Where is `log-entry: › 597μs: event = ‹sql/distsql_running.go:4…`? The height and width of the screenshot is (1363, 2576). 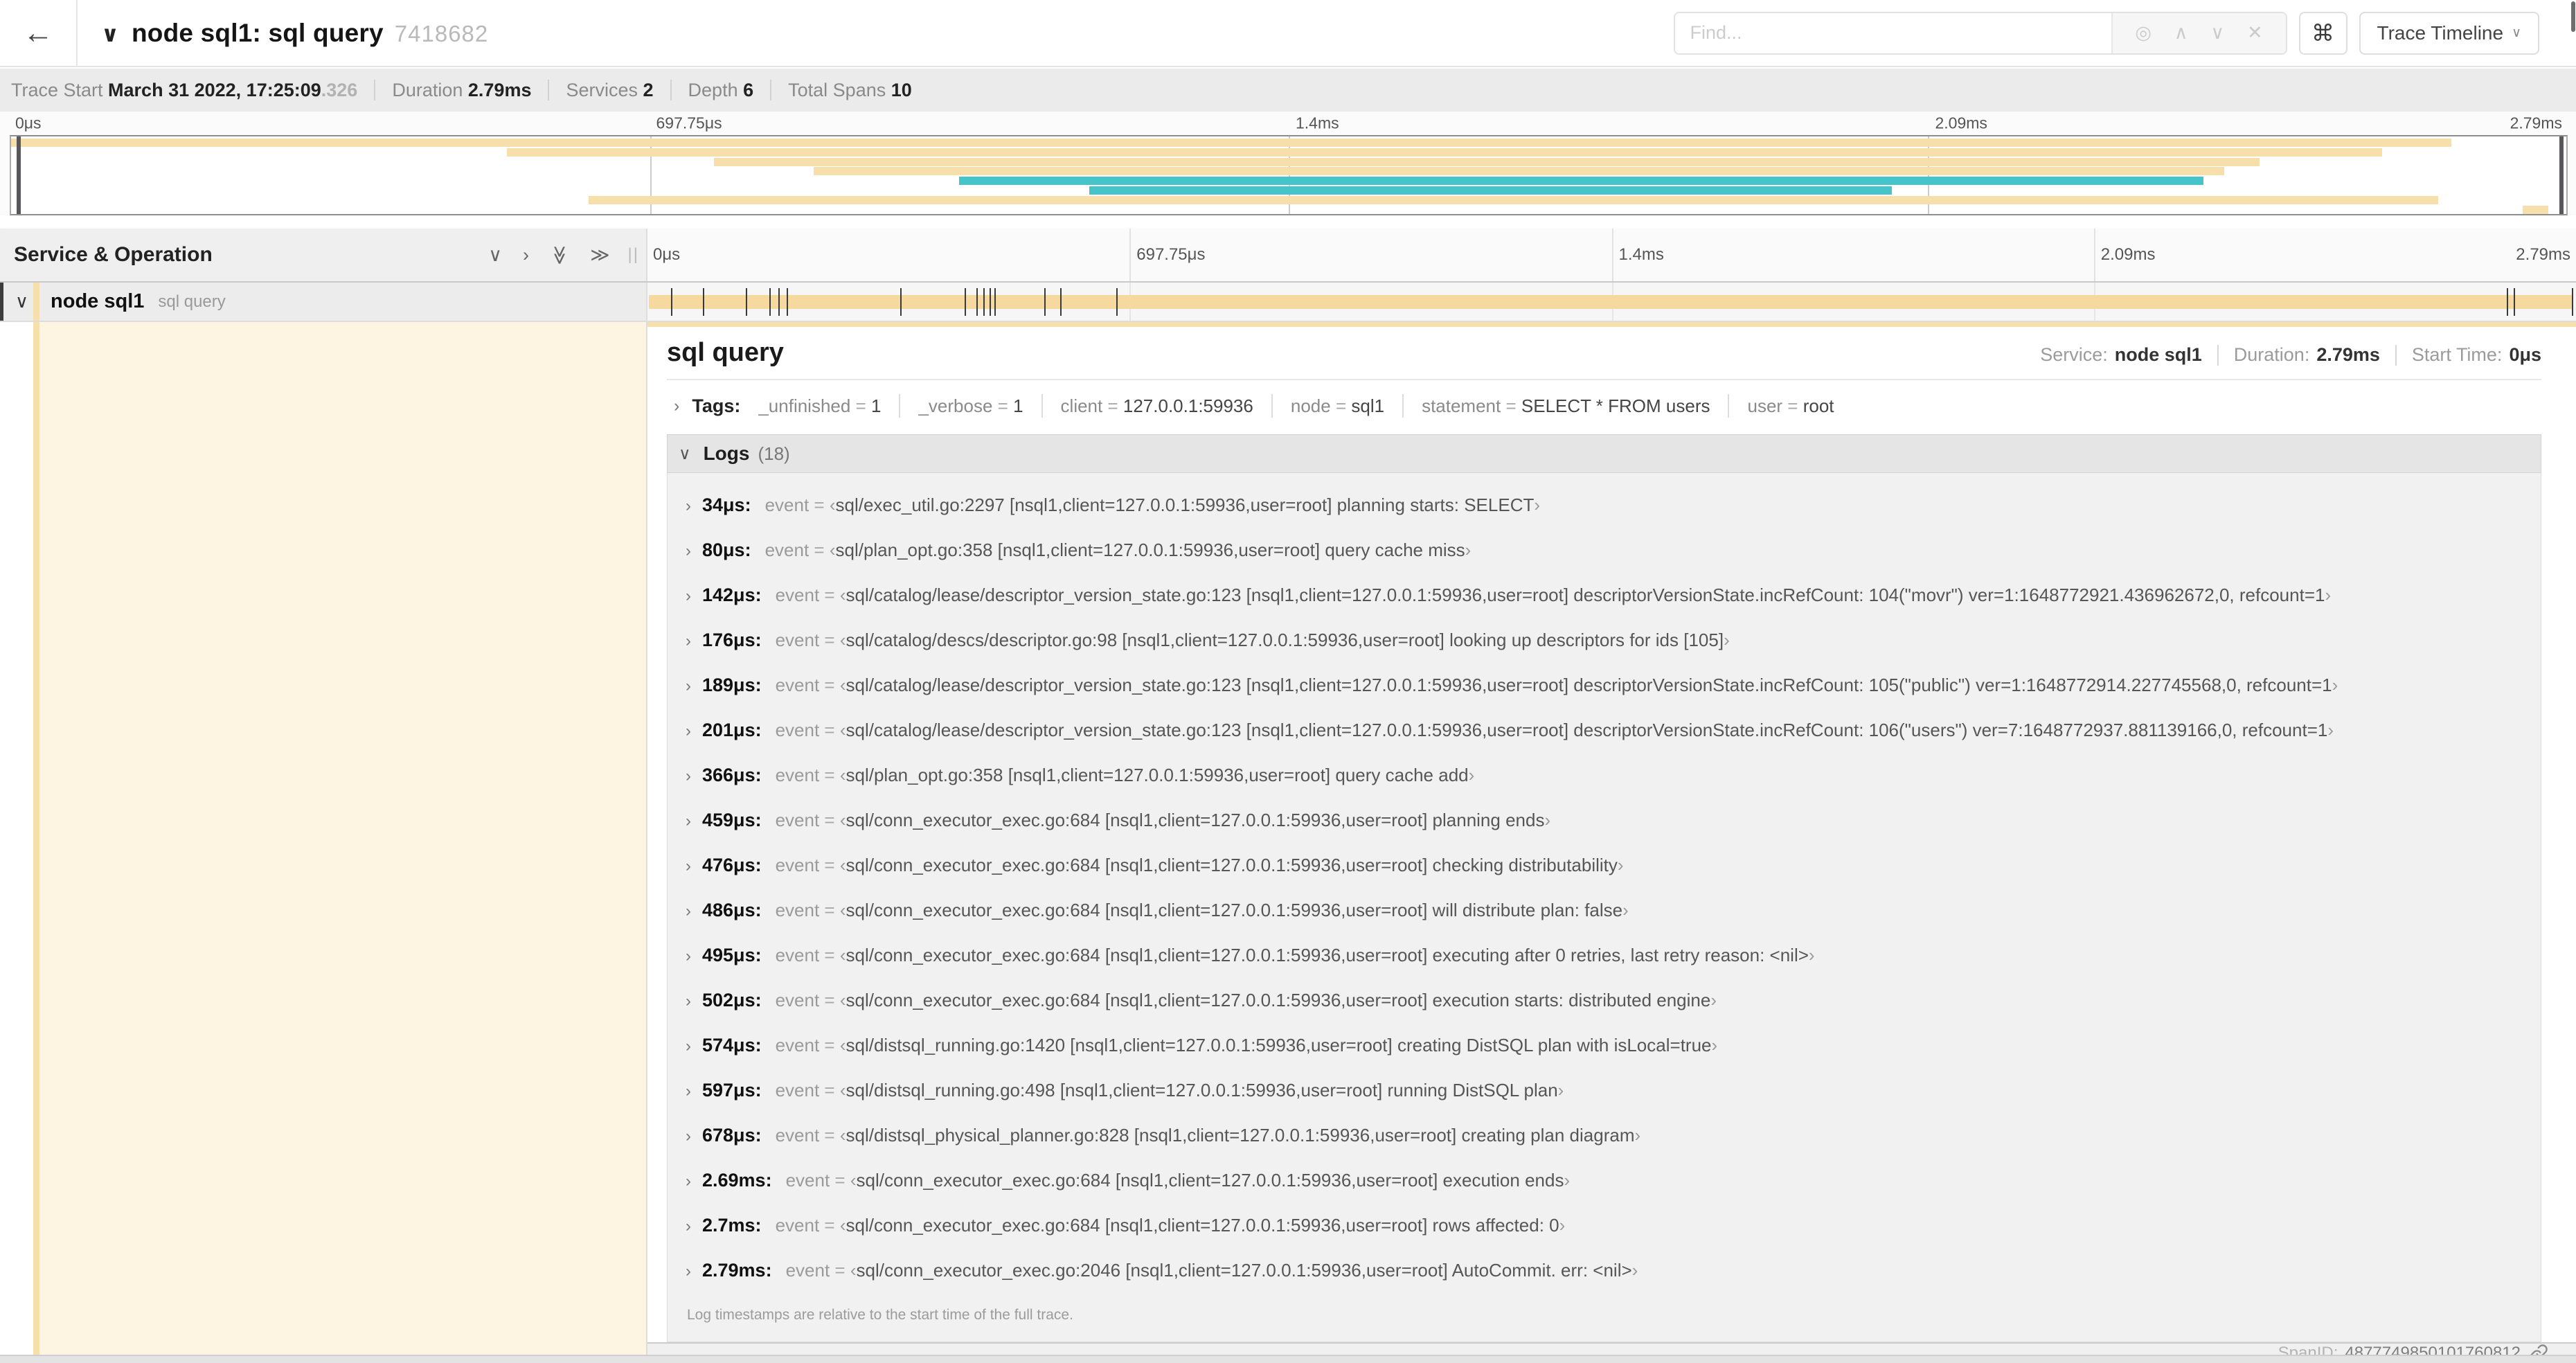
log-entry: › 597μs: event = ‹sql/distsql_running.go:4… is located at coordinates (1606, 1091).